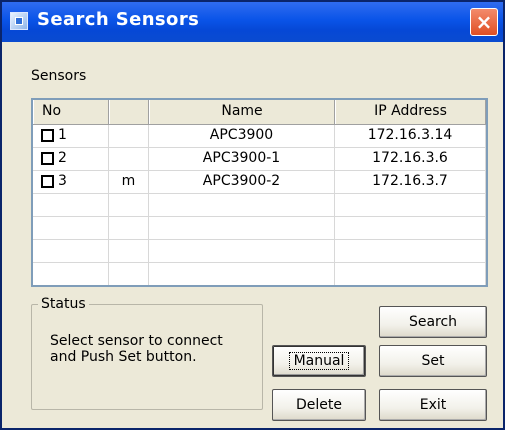 Image resolution: width=505 pixels, height=430 pixels. What do you see at coordinates (242, 159) in the screenshot?
I see `sensor-name: APC3900-1` at bounding box center [242, 159].